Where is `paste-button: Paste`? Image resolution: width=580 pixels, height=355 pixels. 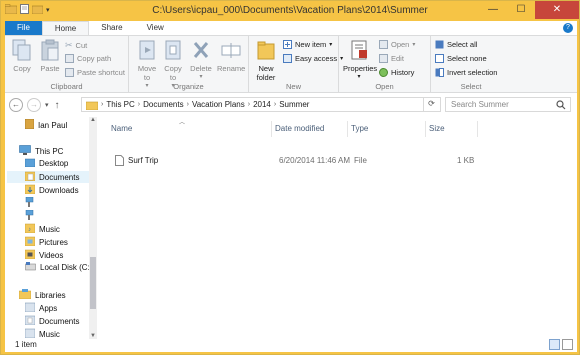 paste-button: Paste is located at coordinates (50, 56).